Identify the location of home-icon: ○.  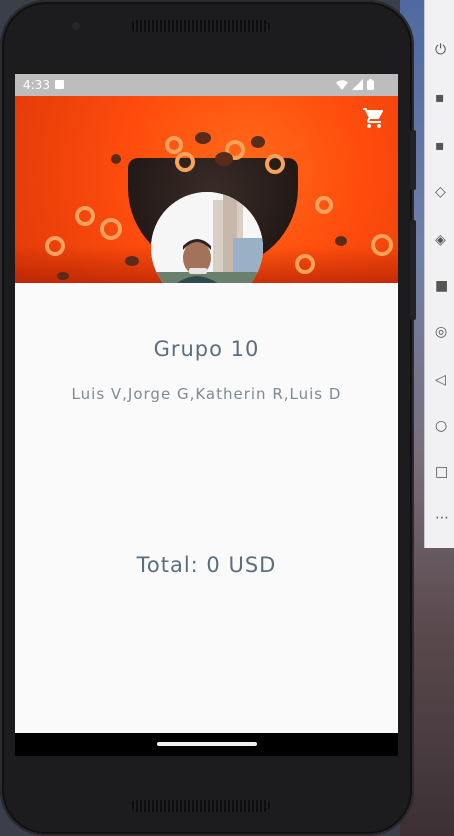
(444, 426).